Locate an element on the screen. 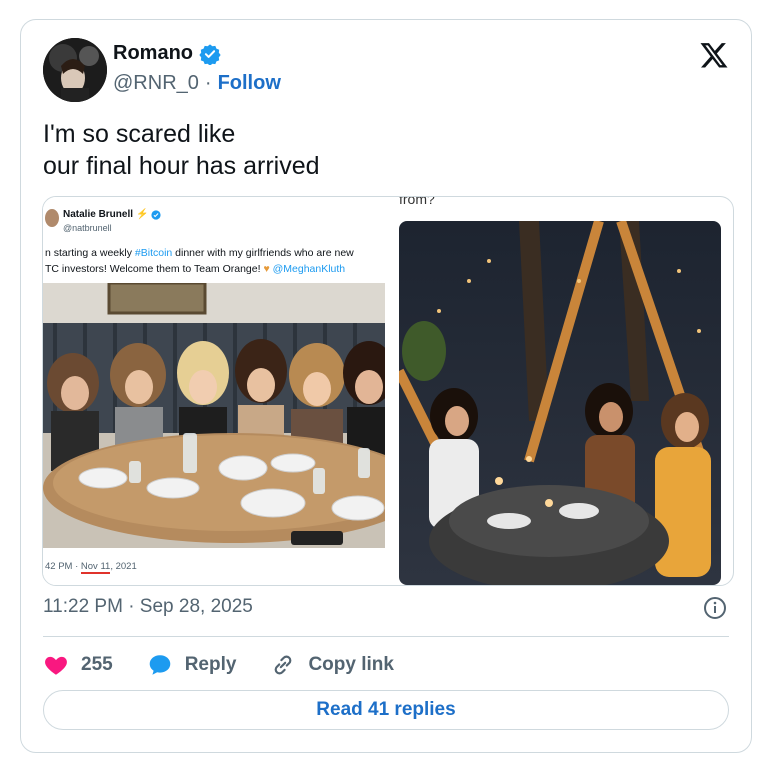 This screenshot has height=778, width=772. quoted-mention: @MeghanKluth is located at coordinates (309, 269).